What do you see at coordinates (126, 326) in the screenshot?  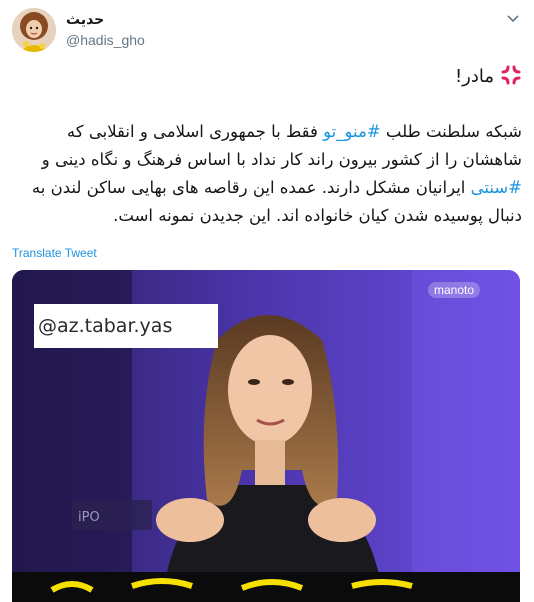 I see `video-watermark: @az.tabar.yas` at bounding box center [126, 326].